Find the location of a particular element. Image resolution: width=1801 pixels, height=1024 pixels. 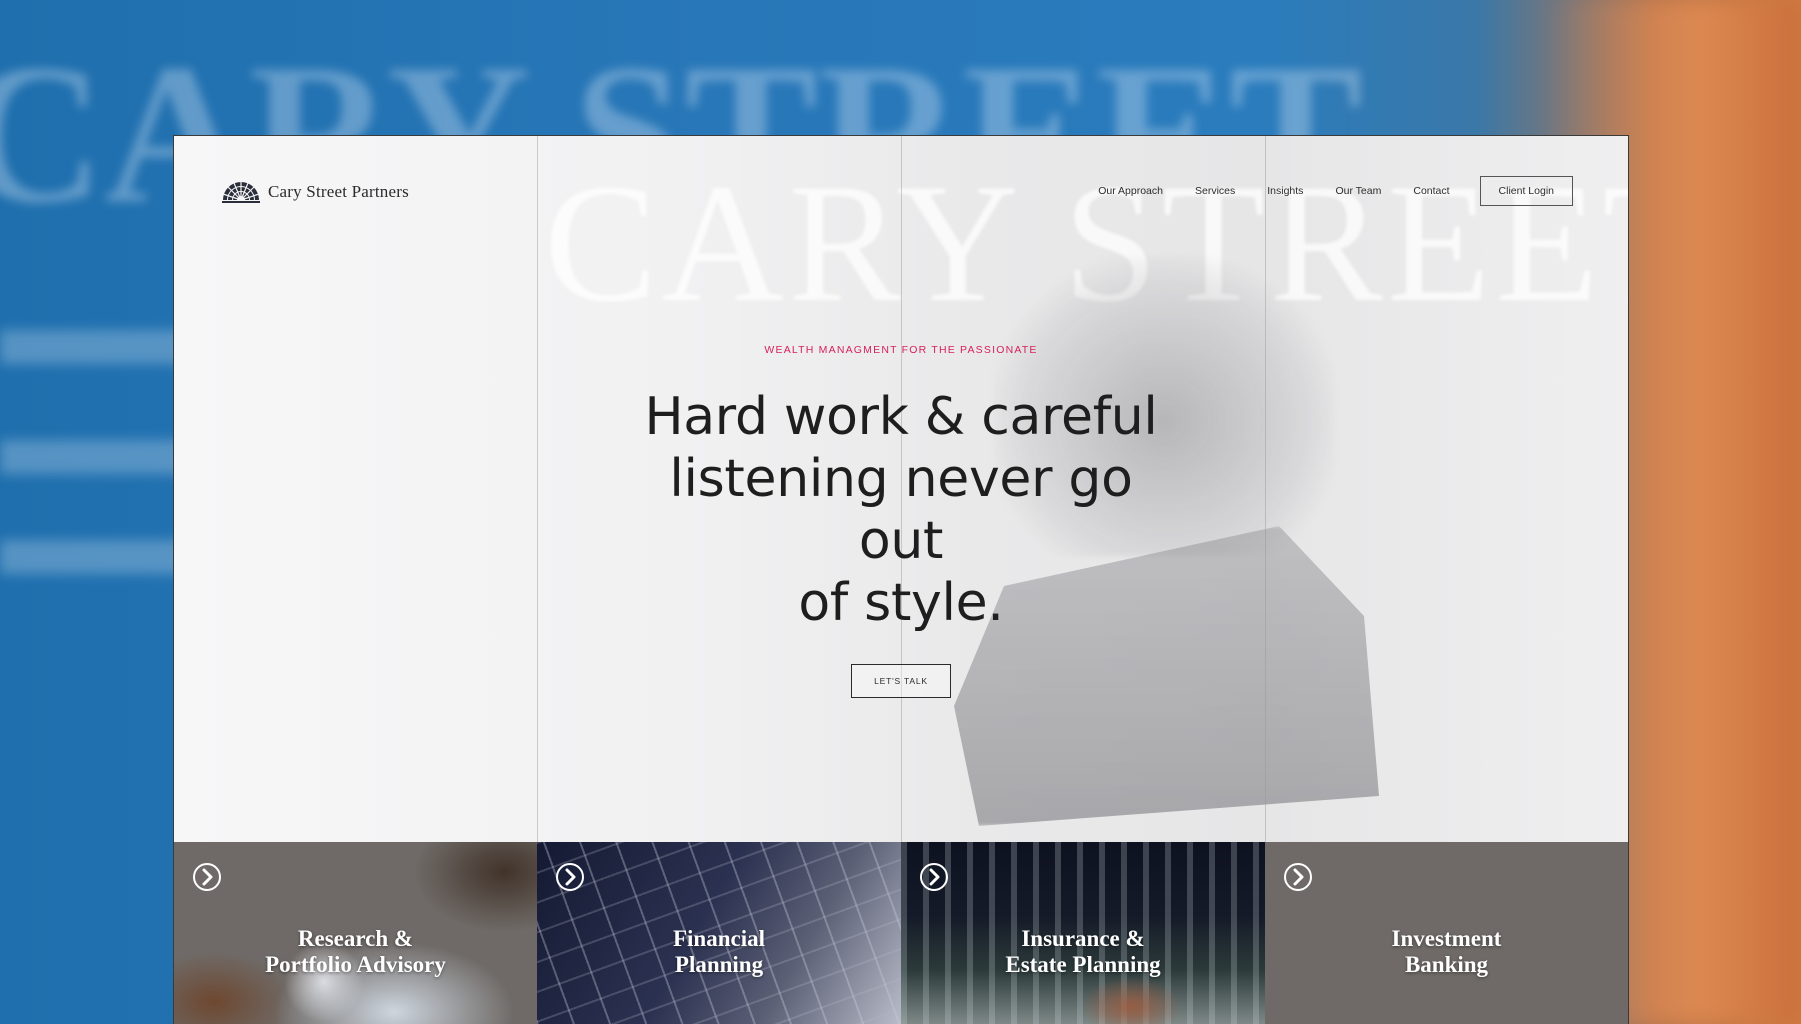

site-logo: Cary Street Partners is located at coordinates (315, 192).